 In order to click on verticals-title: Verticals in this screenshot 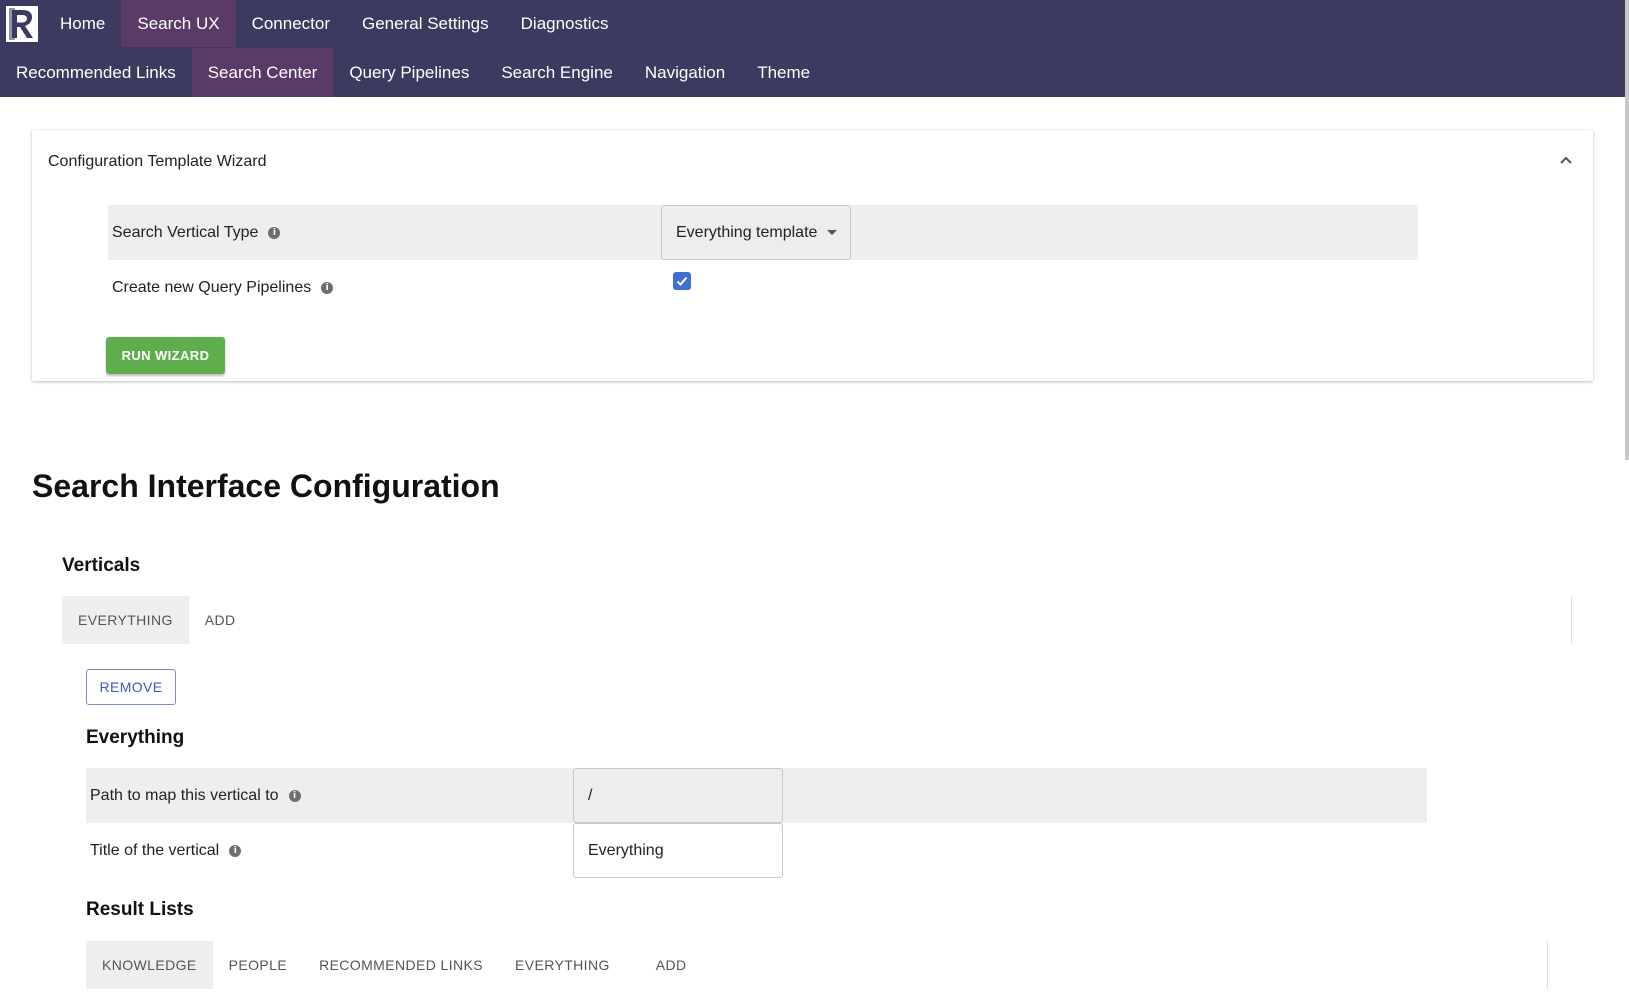, I will do `click(101, 565)`.